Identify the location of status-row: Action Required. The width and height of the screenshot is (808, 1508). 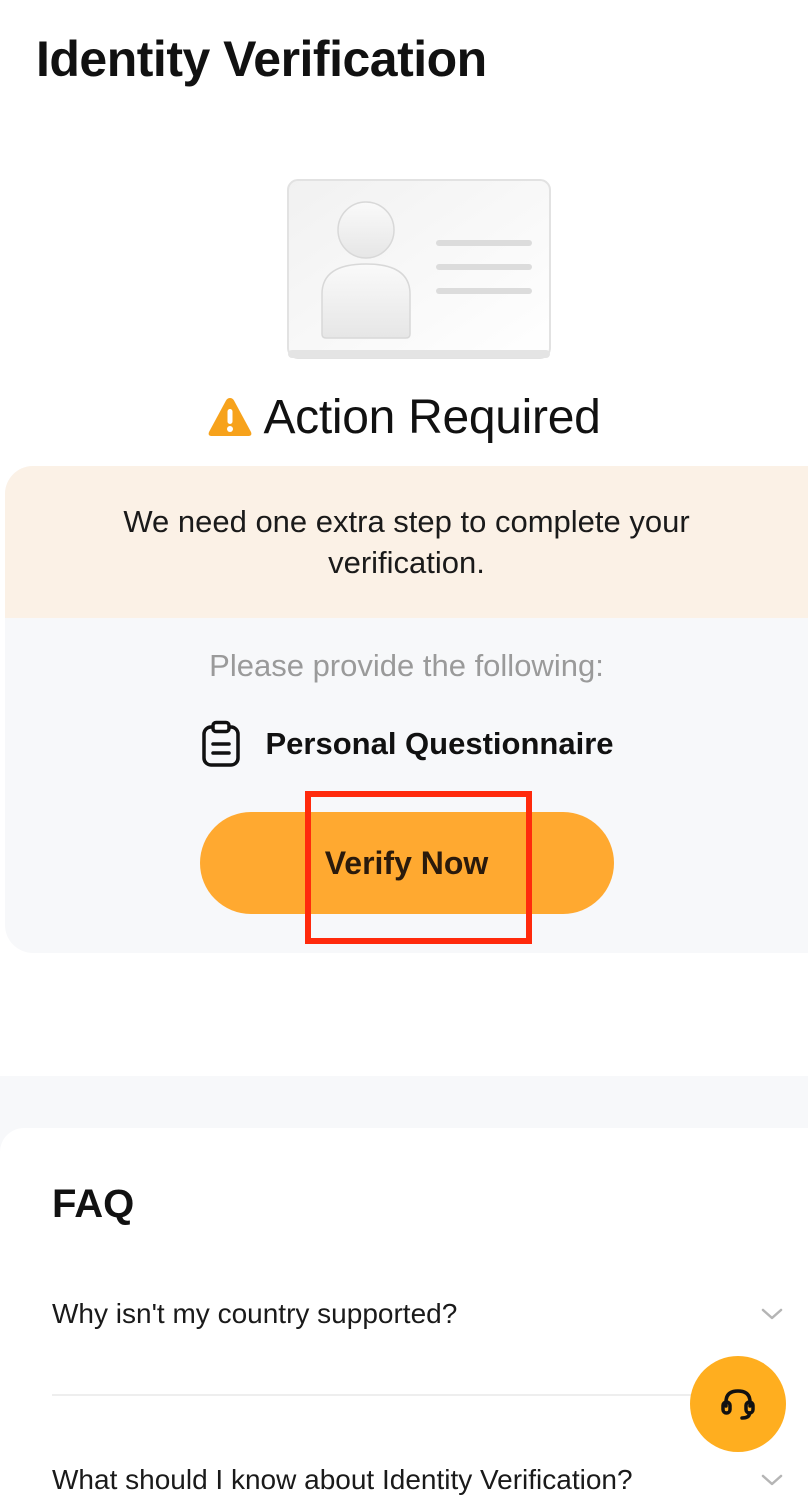
(404, 417).